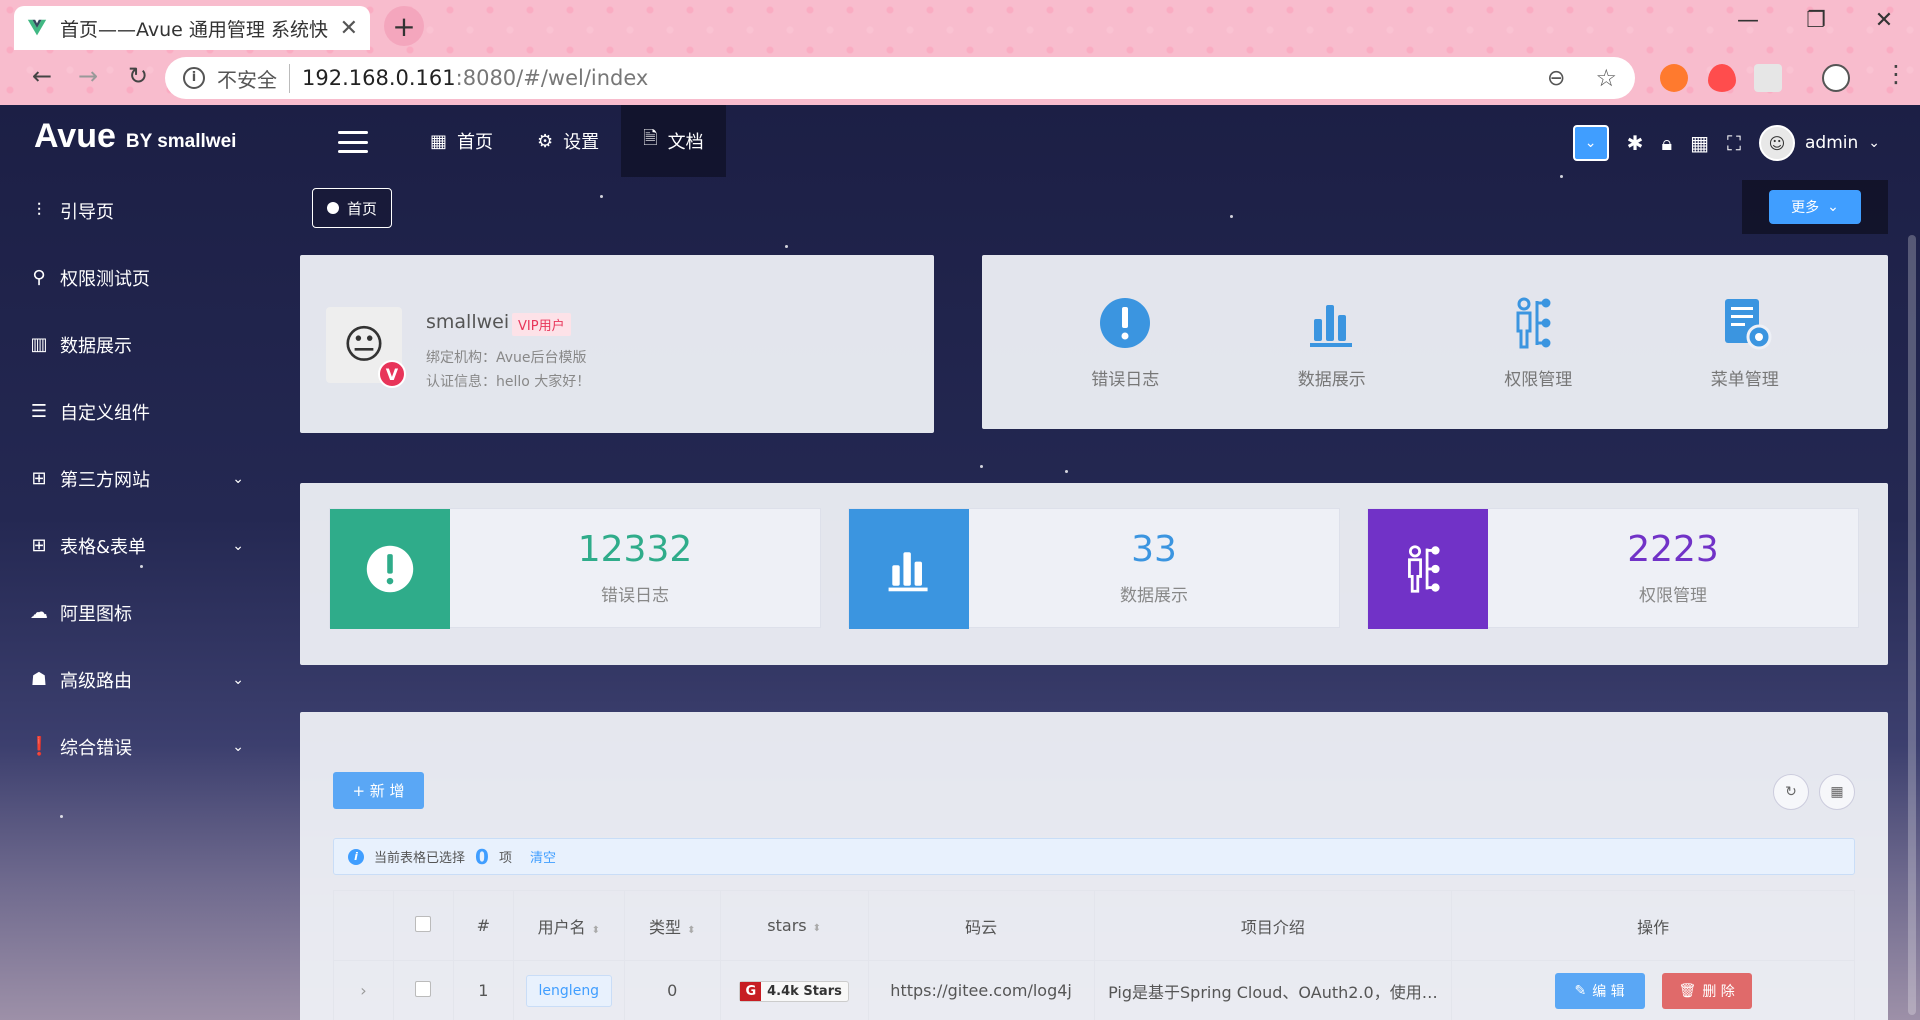 Image resolution: width=1920 pixels, height=1020 pixels. Describe the element at coordinates (135, 344) in the screenshot. I see `sidebar-item-data: ▥ 数据展示` at that location.